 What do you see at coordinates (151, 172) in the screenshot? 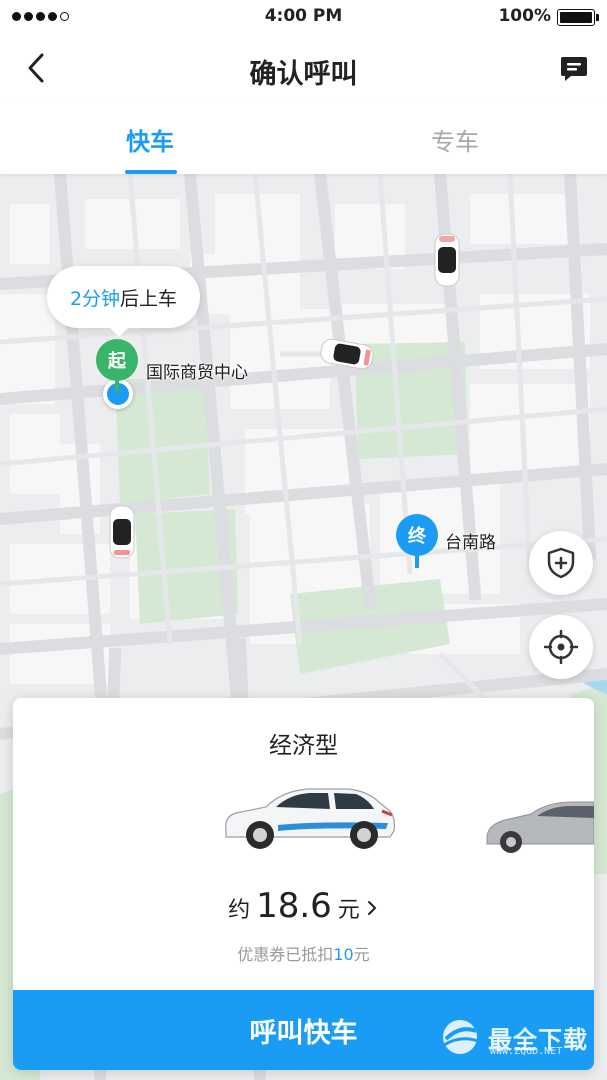
I see `tab-indicator` at bounding box center [151, 172].